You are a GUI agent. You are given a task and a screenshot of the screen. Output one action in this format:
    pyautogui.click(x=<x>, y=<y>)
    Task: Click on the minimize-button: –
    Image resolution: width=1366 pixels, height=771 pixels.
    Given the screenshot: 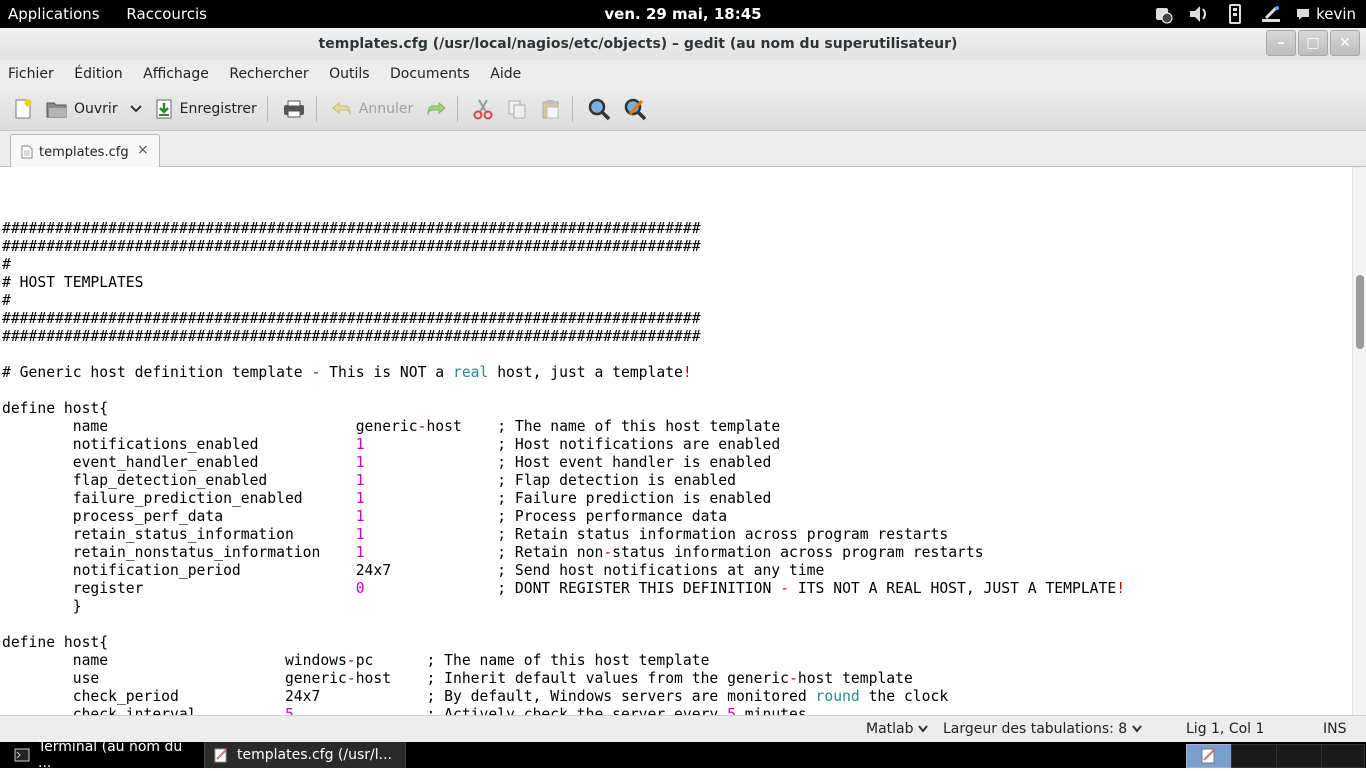 What is the action you would take?
    pyautogui.click(x=1281, y=43)
    